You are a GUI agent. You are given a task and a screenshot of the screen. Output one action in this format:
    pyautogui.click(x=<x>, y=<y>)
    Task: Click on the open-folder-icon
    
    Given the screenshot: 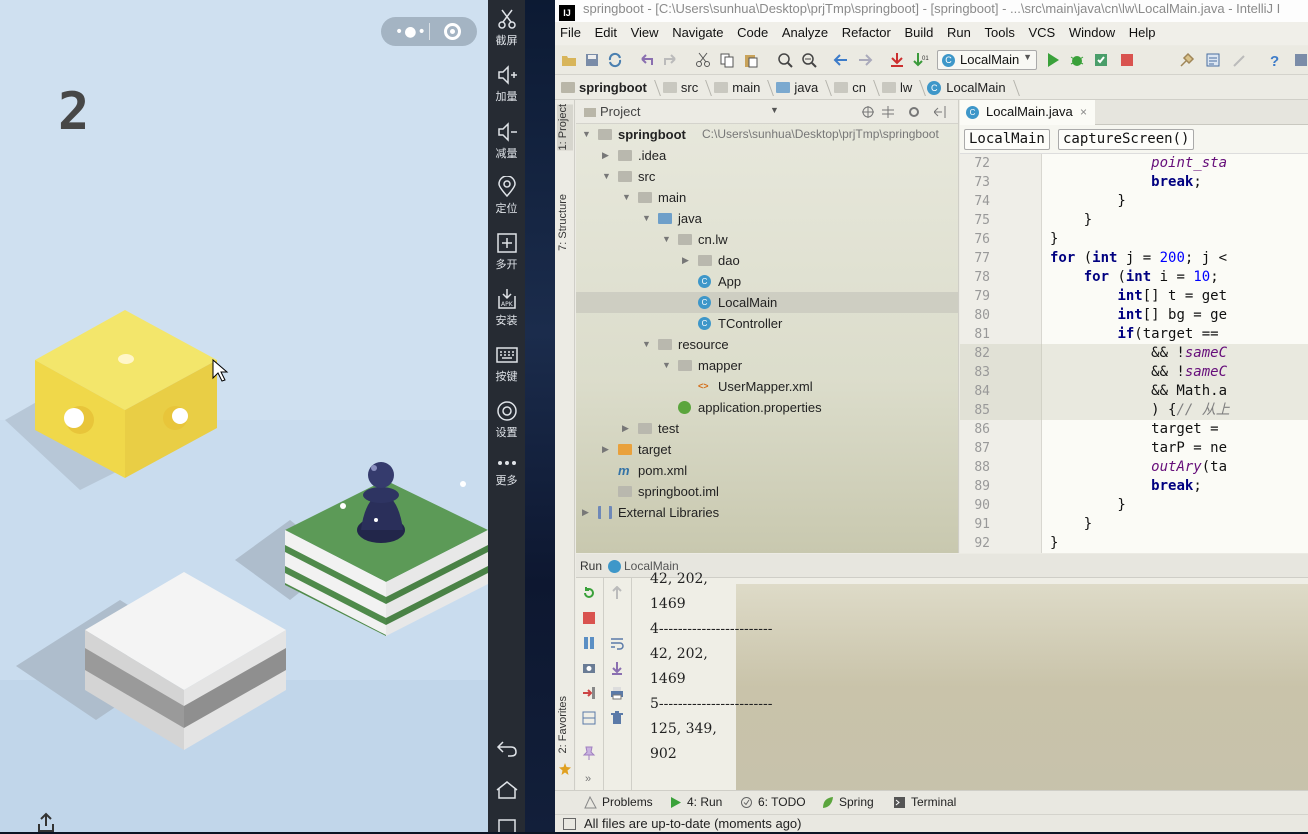 What is the action you would take?
    pyautogui.click(x=569, y=60)
    